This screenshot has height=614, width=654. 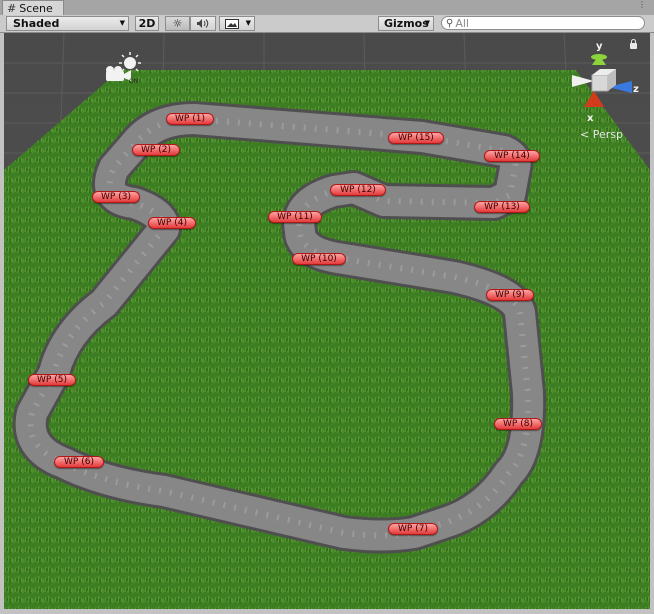 What do you see at coordinates (543, 23) in the screenshot?
I see `hierarchy-search-input: ⚲ All` at bounding box center [543, 23].